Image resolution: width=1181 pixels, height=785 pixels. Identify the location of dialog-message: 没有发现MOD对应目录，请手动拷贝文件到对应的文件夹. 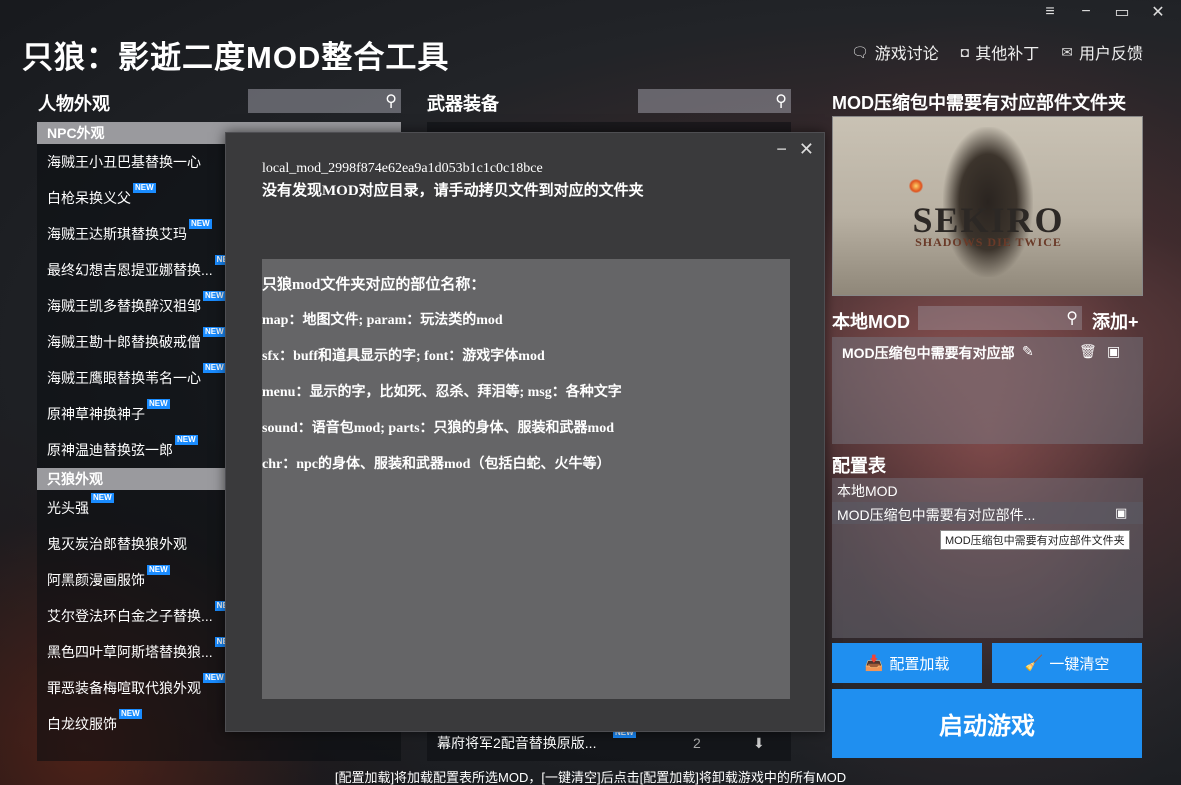
(453, 191).